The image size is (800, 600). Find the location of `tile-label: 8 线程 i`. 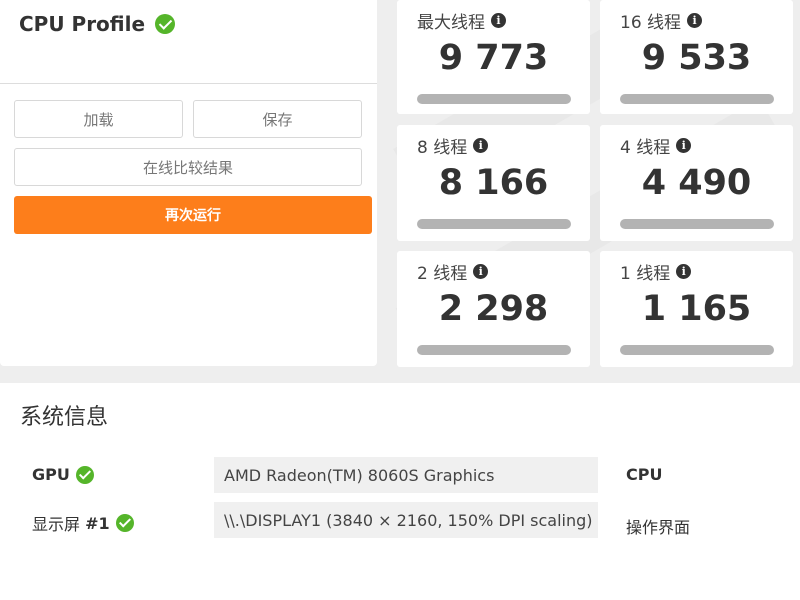

tile-label: 8 线程 i is located at coordinates (453, 145).